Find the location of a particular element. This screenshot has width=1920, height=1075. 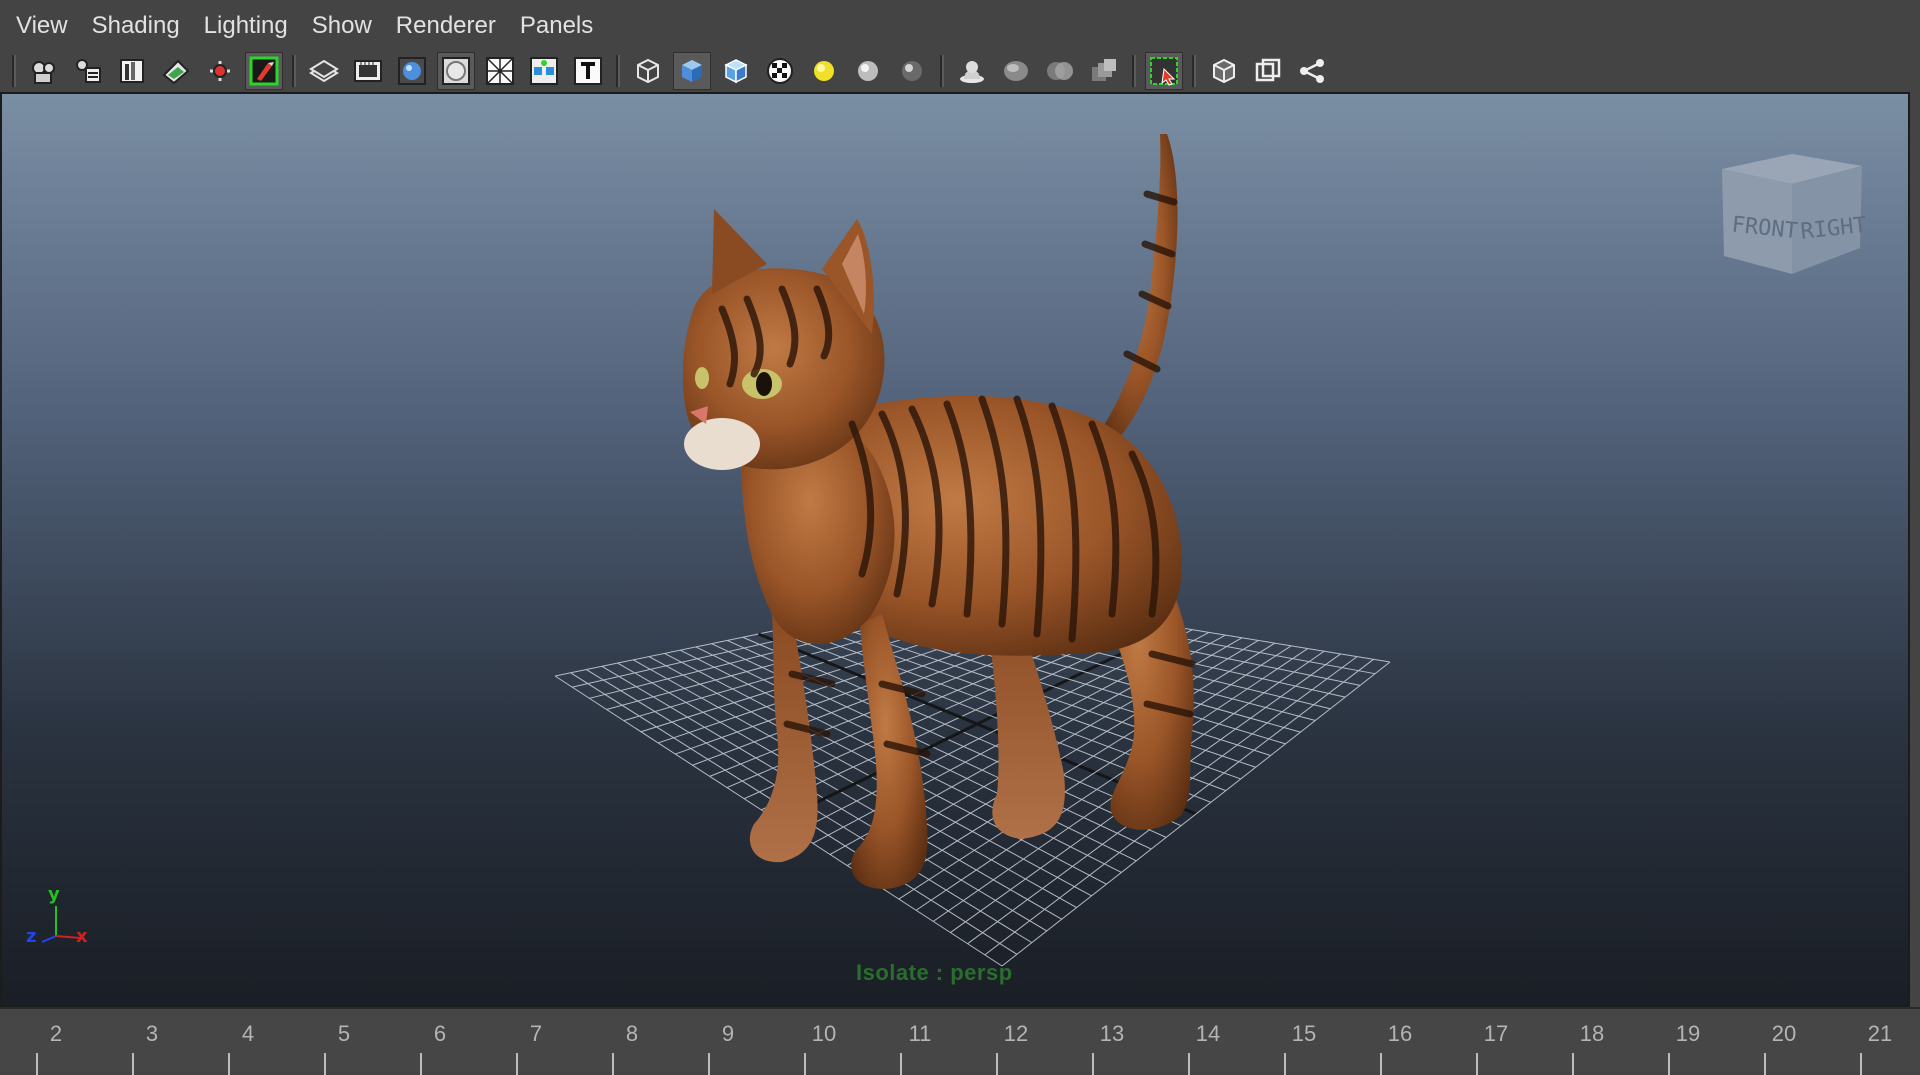

depth-of-field-icon is located at coordinates (1104, 71).